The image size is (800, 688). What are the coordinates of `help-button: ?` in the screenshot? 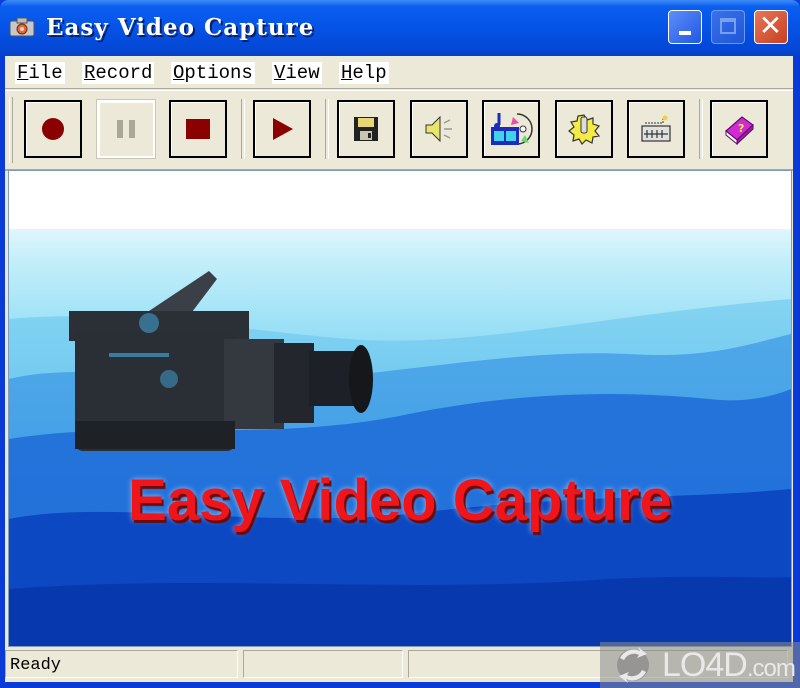 It's located at (739, 129).